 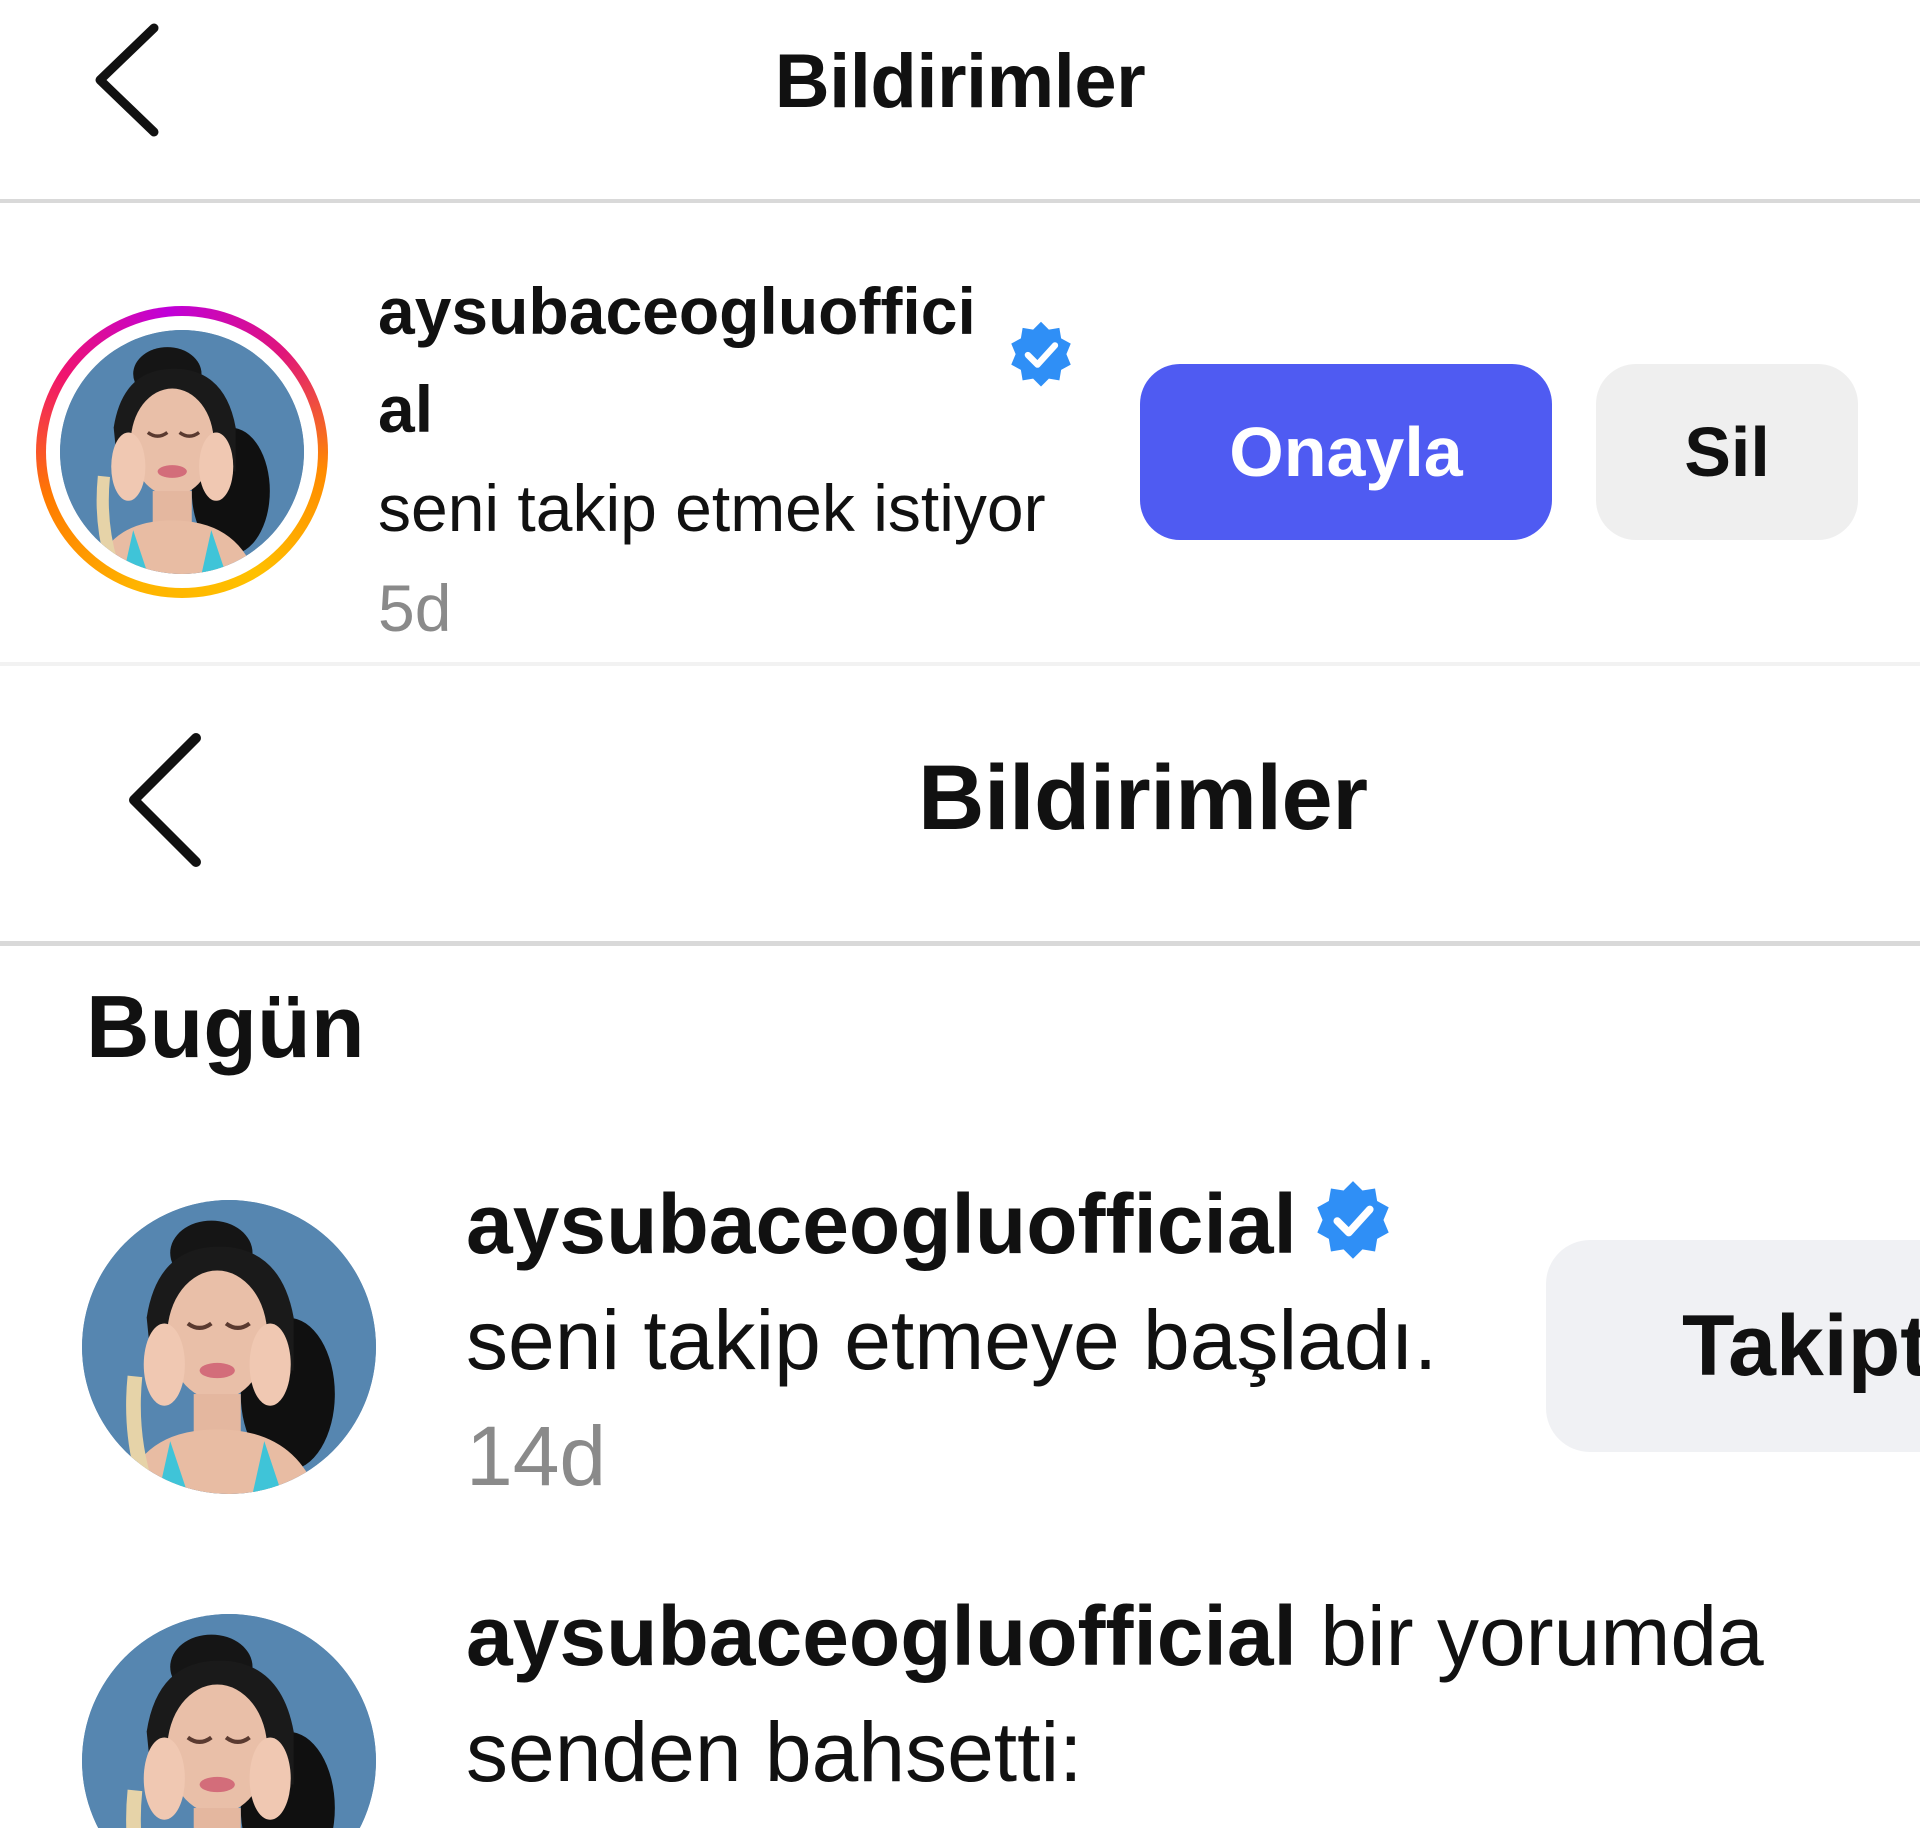 I want to click on section-title: Bugün, so click(x=225, y=1026).